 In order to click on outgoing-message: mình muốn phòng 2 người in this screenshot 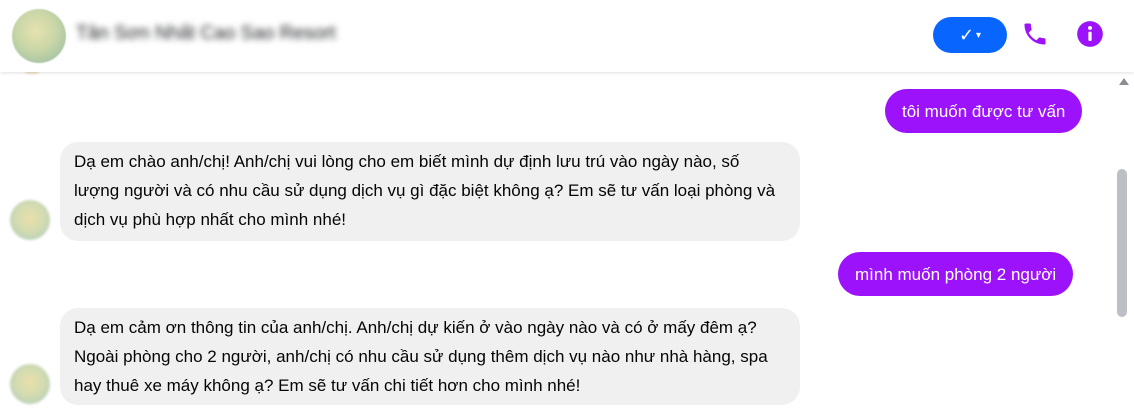, I will do `click(956, 274)`.